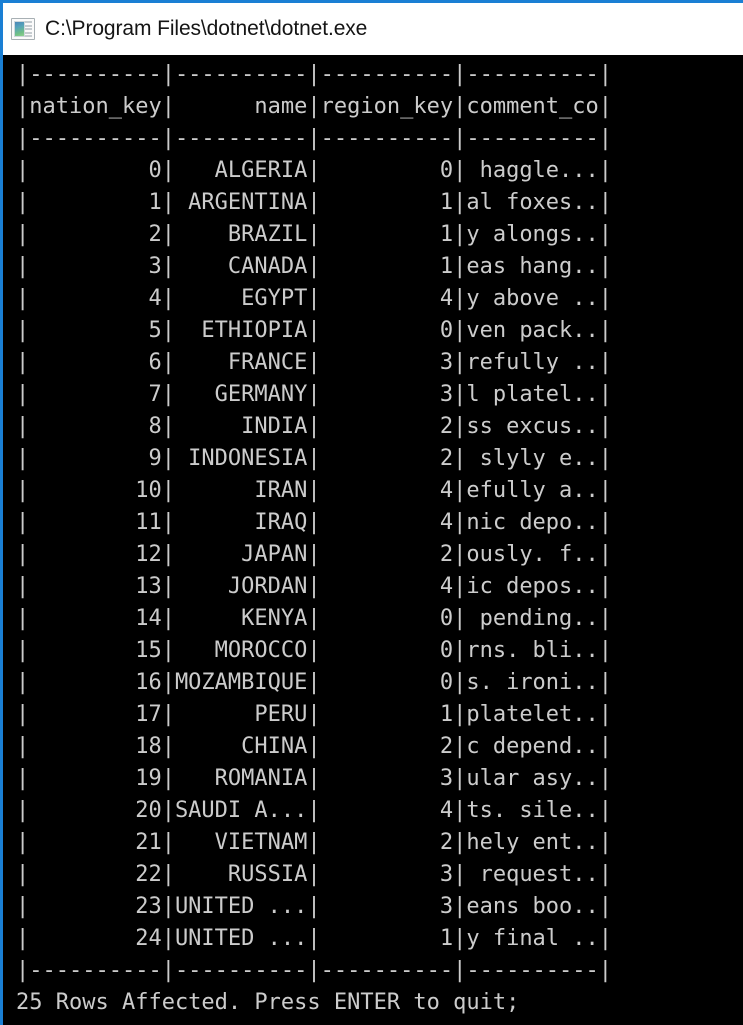 The image size is (743, 1025). What do you see at coordinates (373, 29) in the screenshot?
I see `window-titlebar: C:\Program Files\dotnet\dotnet.exe` at bounding box center [373, 29].